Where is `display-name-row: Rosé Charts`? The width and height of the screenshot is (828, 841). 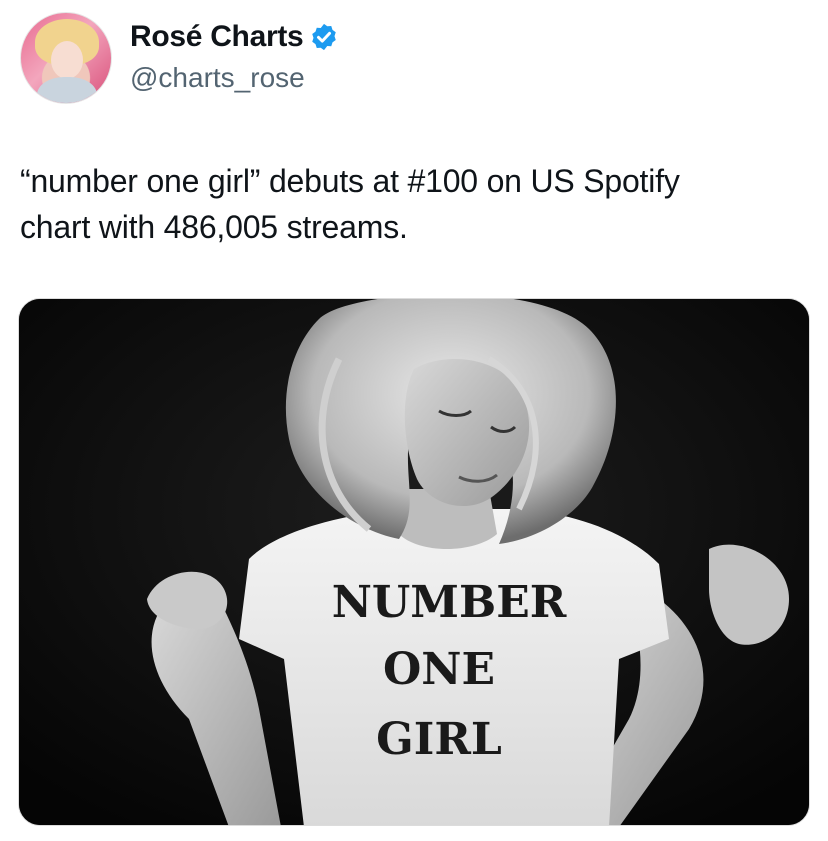 display-name-row: Rosé Charts is located at coordinates (234, 37).